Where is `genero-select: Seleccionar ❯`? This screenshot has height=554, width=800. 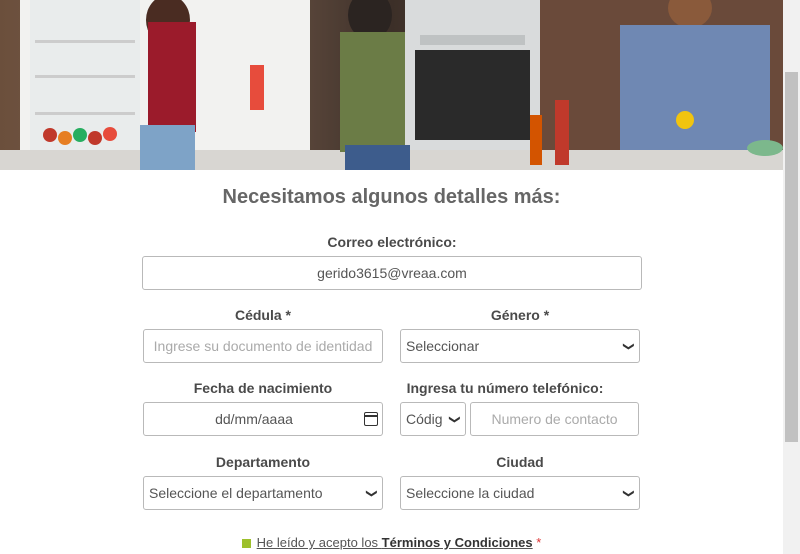
genero-select: Seleccionar ❯ is located at coordinates (520, 346).